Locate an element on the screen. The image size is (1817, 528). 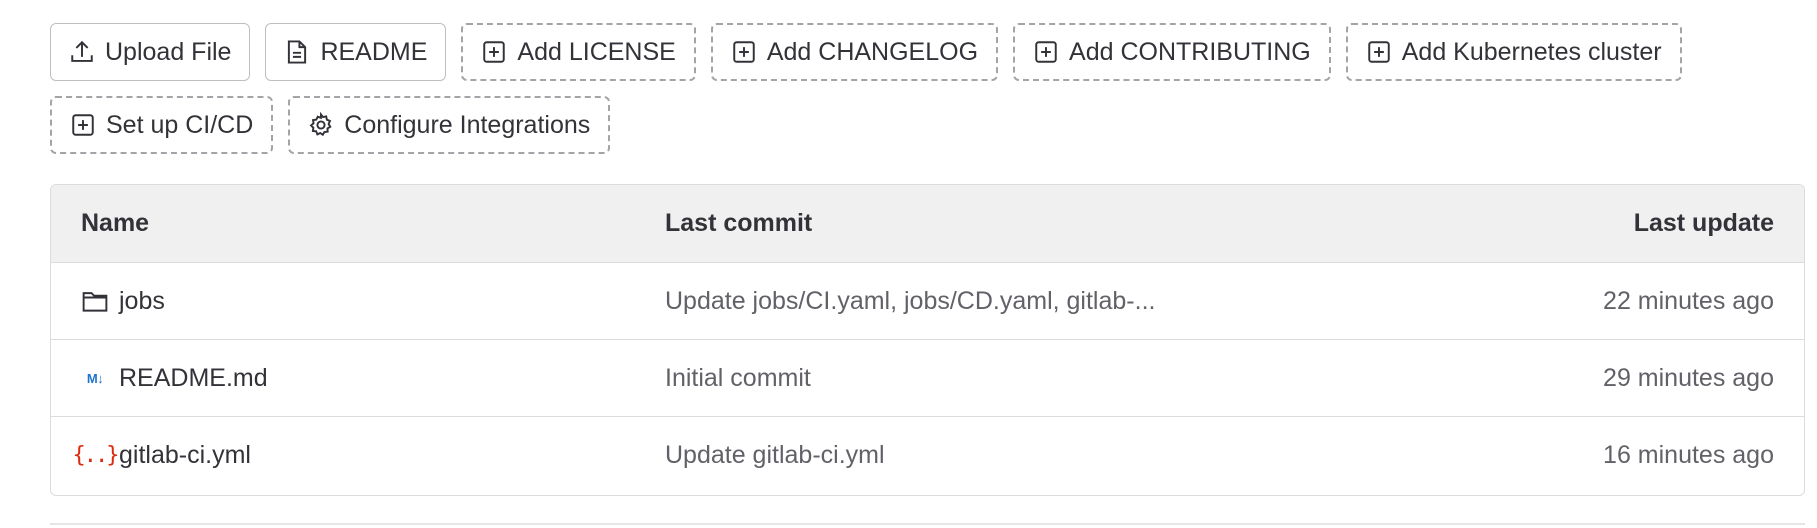
readme-button: README is located at coordinates (356, 52).